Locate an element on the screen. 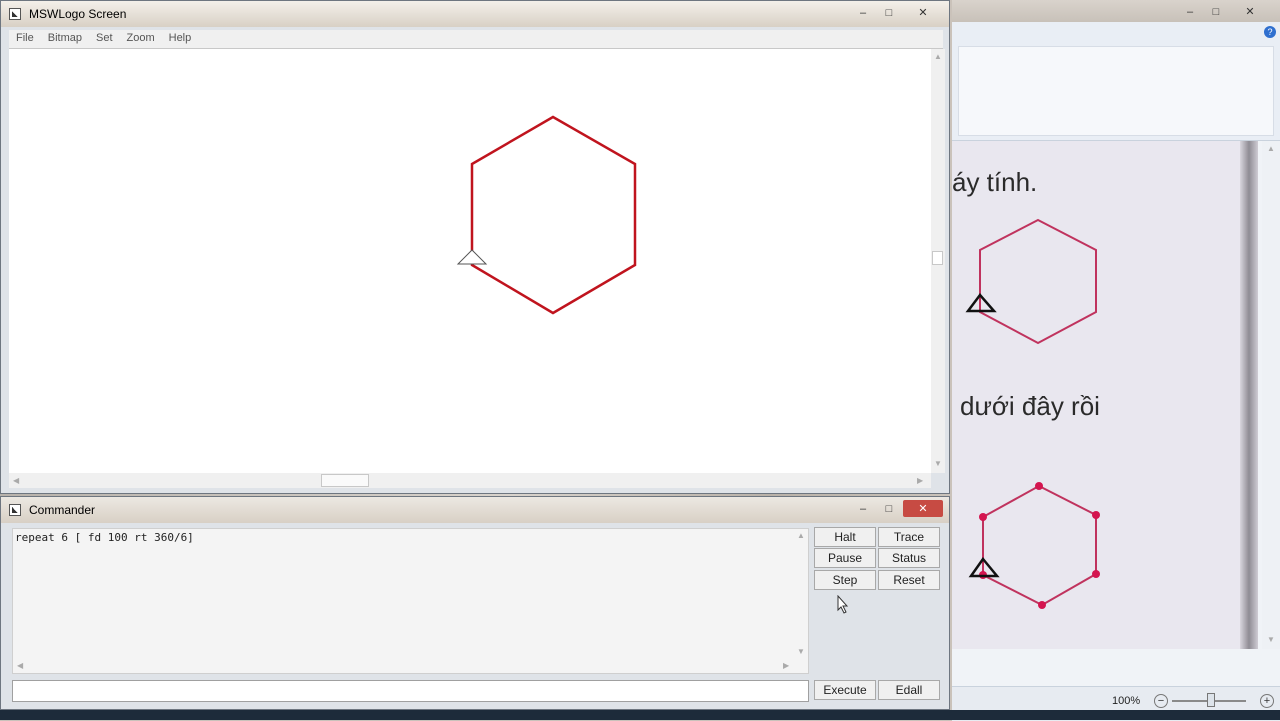 The width and height of the screenshot is (1280, 721). menu-file: File is located at coordinates (25, 39).